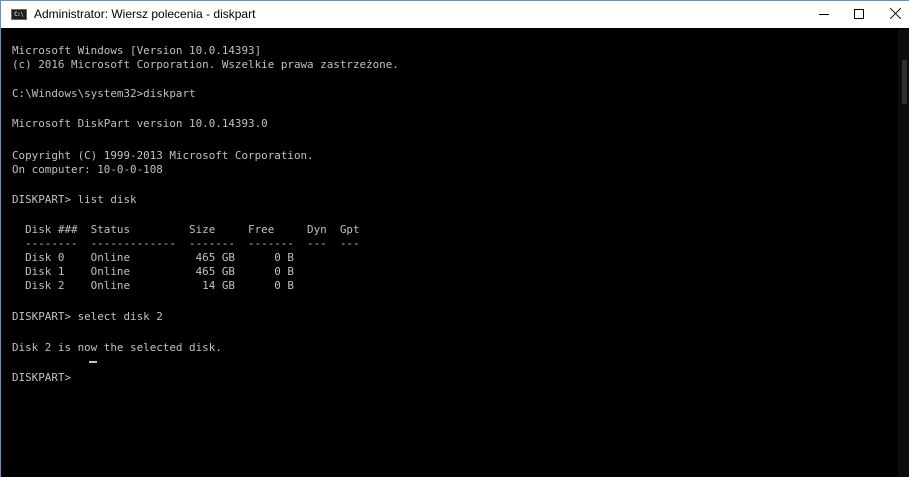 This screenshot has height=477, width=909. What do you see at coordinates (117, 347) in the screenshot?
I see `console-line: Disk 2 is now the selected disk.` at bounding box center [117, 347].